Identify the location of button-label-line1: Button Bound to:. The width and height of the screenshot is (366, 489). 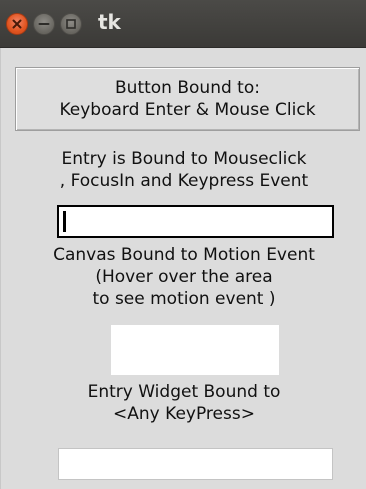
(187, 88).